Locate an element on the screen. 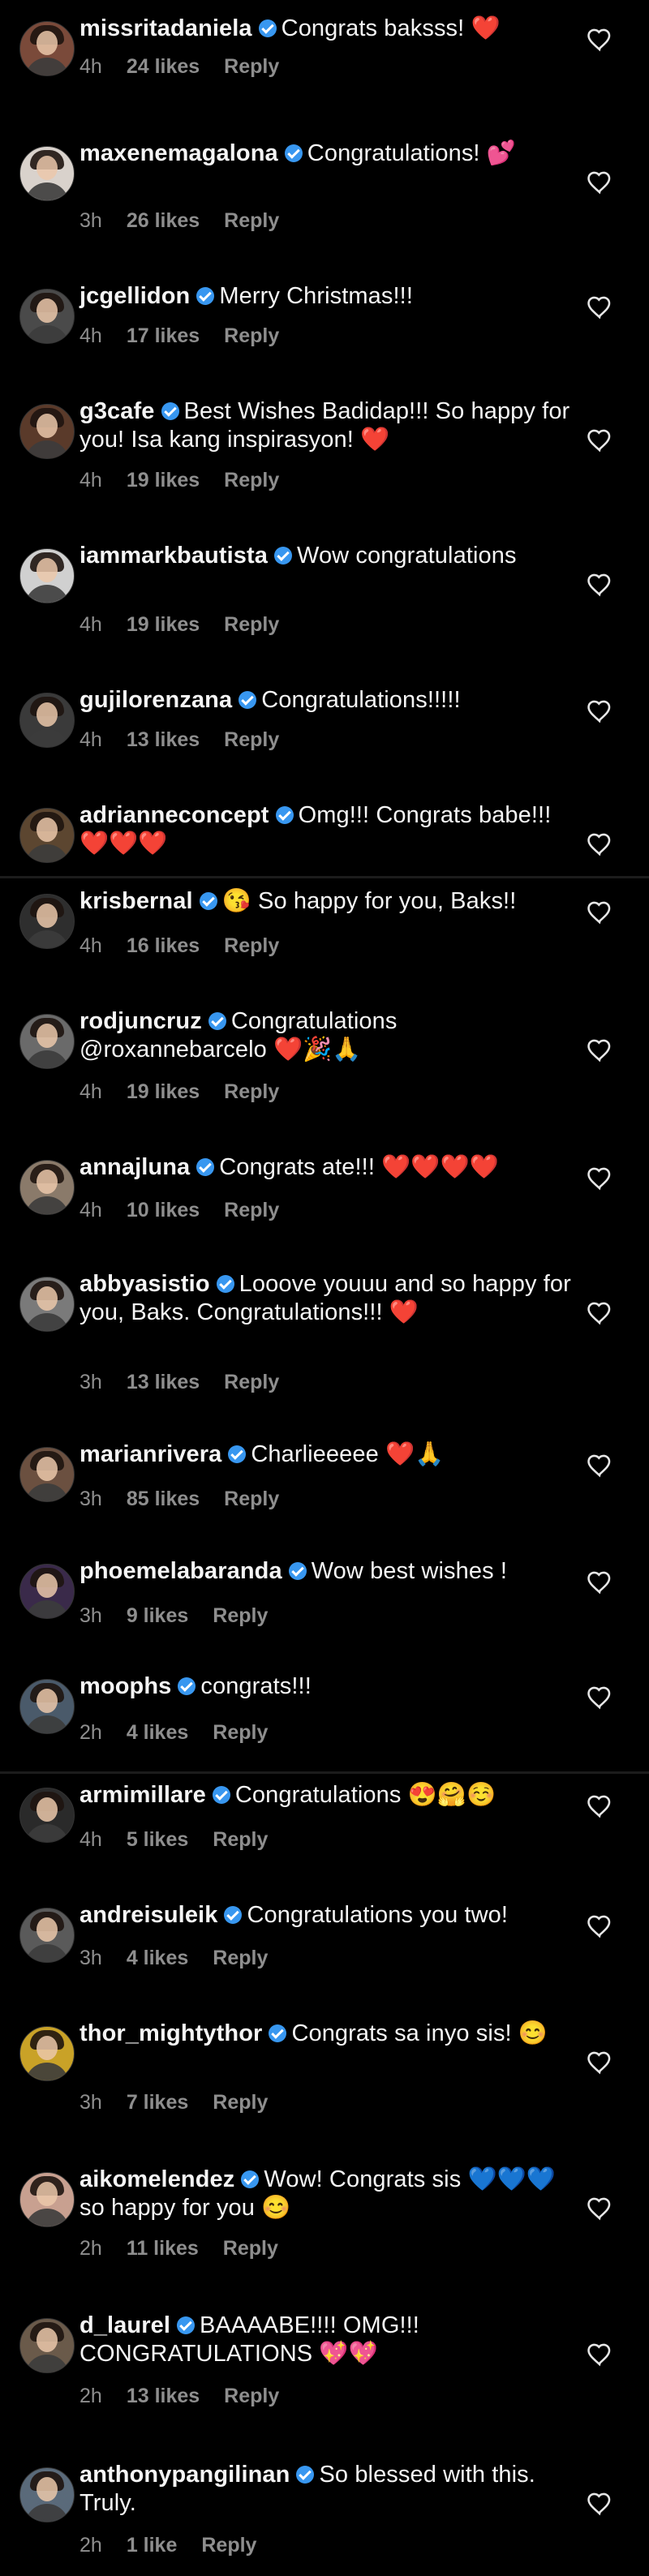 The image size is (649, 2576). avatar-face is located at coordinates (47, 310).